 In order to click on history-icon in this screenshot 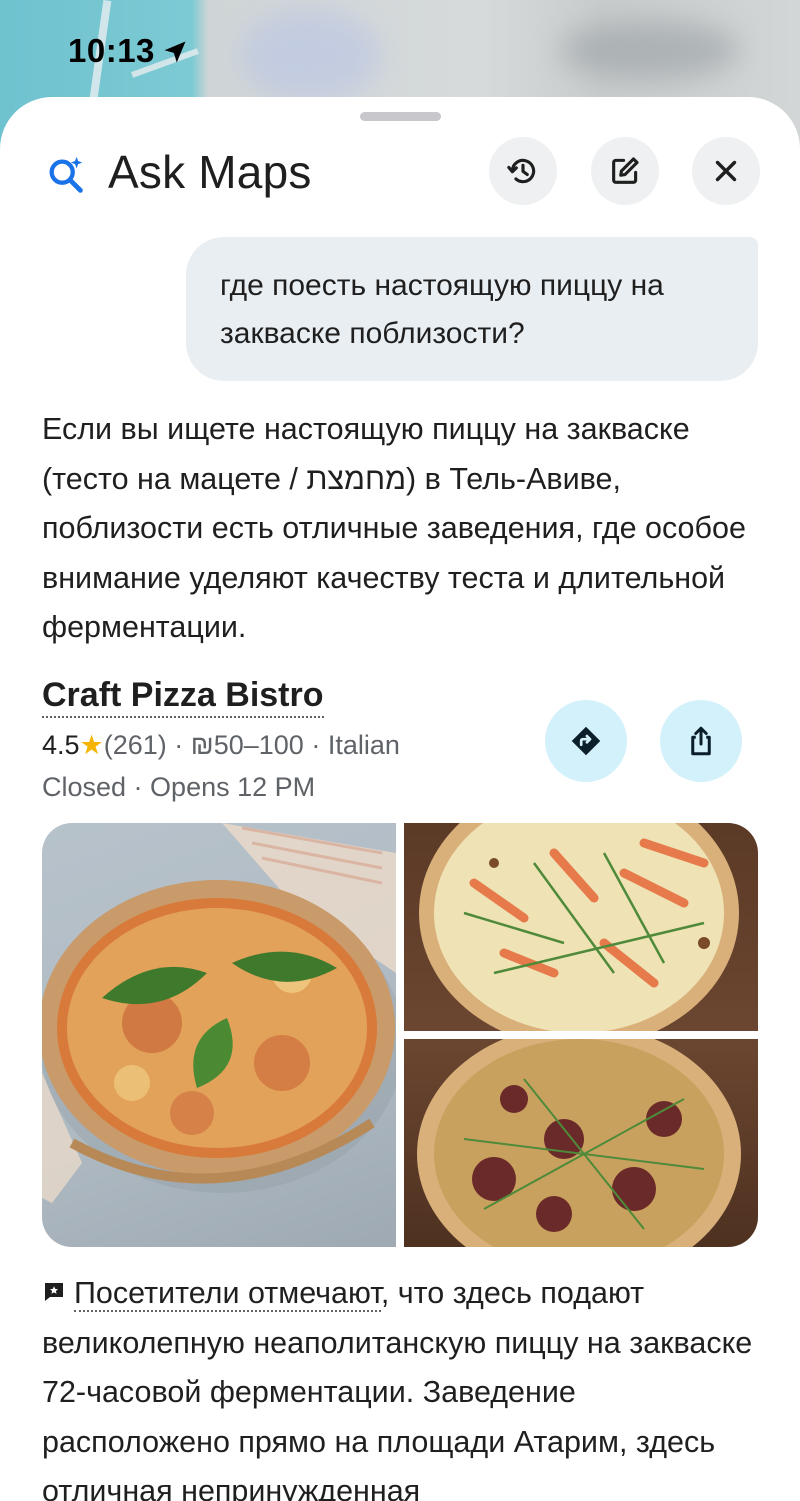, I will do `click(521, 171)`.